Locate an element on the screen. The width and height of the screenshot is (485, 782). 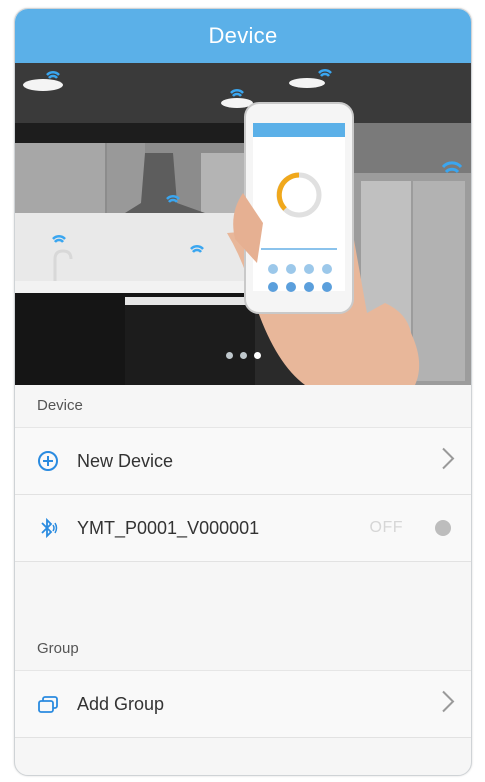
device-name: YMT_P0001_V000001 is located at coordinates (168, 527).